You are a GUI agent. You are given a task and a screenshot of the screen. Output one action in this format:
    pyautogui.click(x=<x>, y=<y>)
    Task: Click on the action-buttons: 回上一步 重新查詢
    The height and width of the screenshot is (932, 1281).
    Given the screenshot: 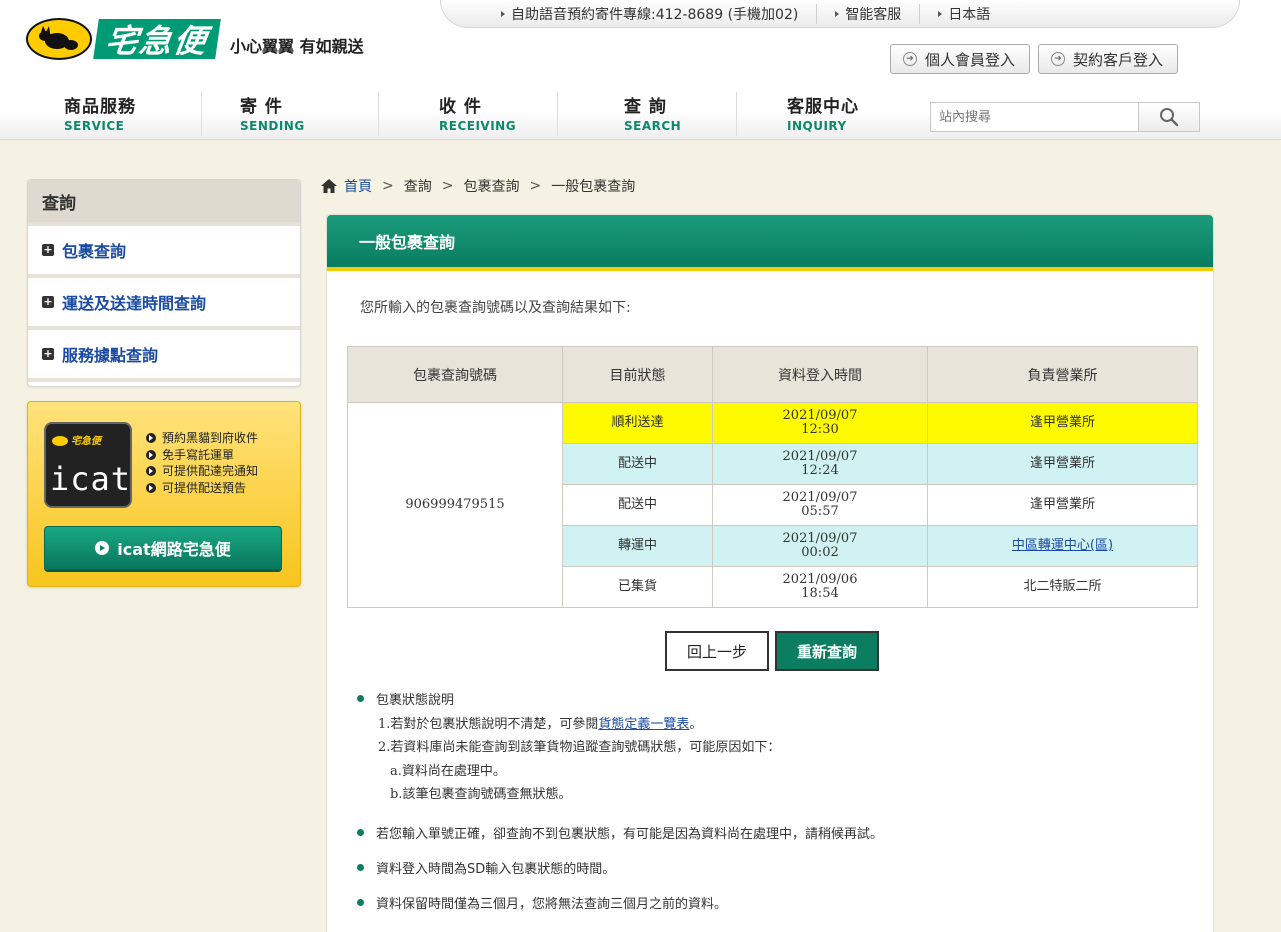 What is the action you would take?
    pyautogui.click(x=772, y=651)
    